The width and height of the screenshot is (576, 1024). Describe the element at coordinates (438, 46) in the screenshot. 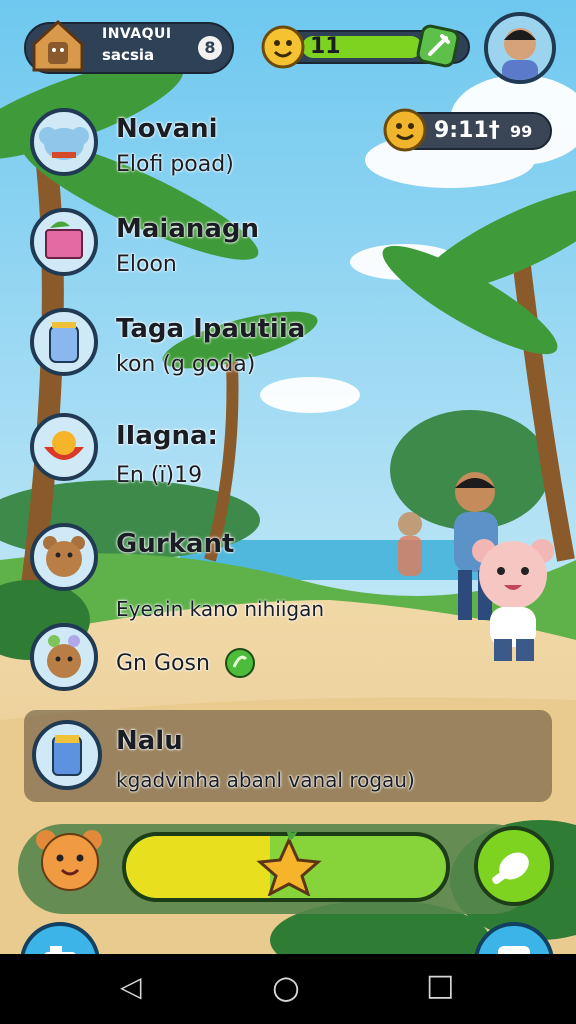

I see `tool-icon` at that location.